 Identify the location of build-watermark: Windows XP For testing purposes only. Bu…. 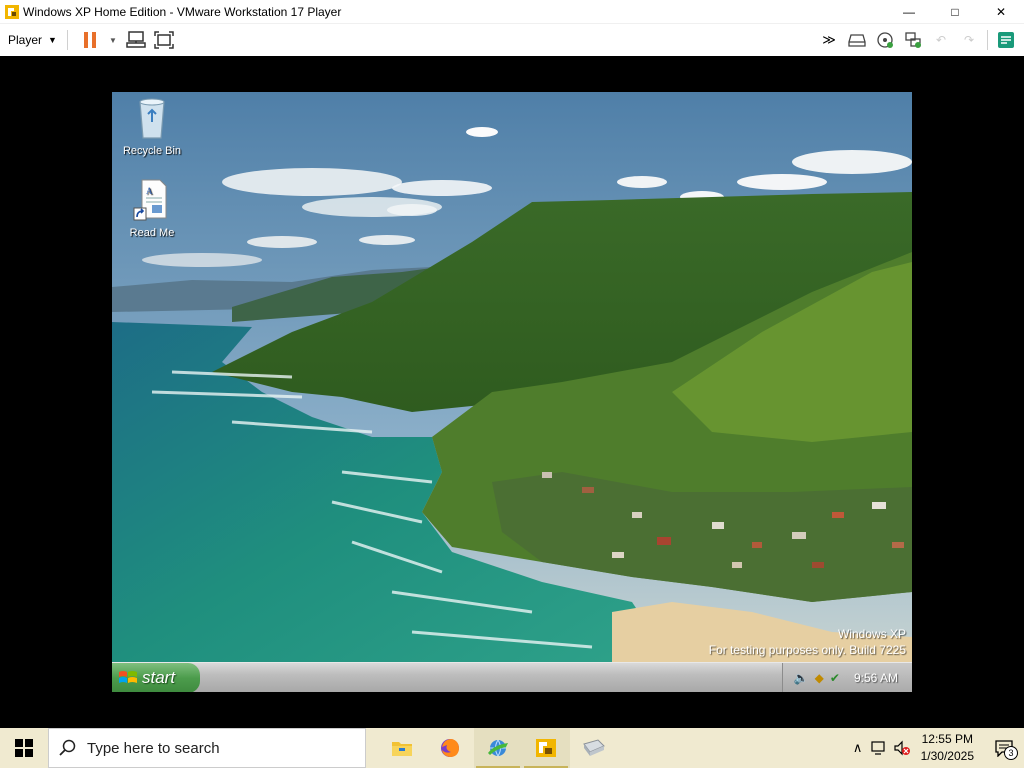
(807, 642).